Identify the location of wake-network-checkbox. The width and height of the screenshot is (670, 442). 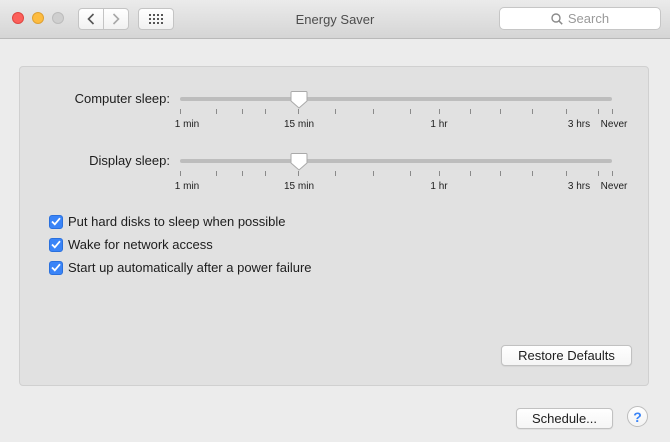
(56, 244).